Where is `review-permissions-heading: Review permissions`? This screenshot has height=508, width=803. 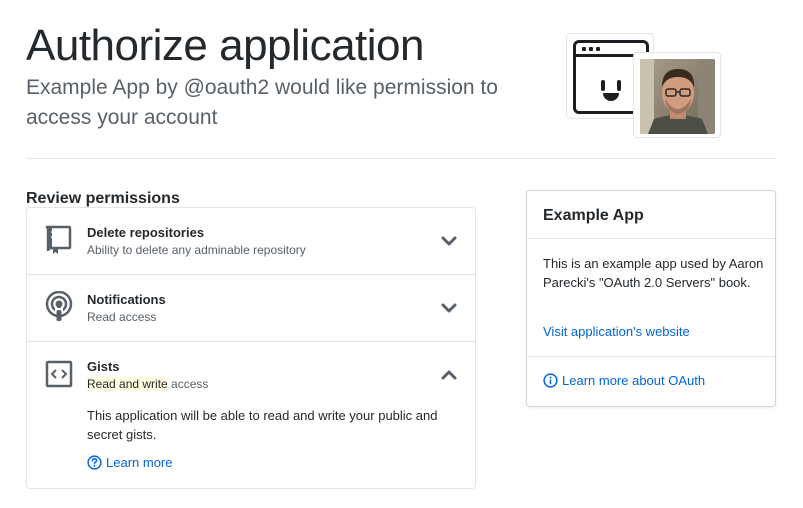
review-permissions-heading: Review permissions is located at coordinates (103, 198).